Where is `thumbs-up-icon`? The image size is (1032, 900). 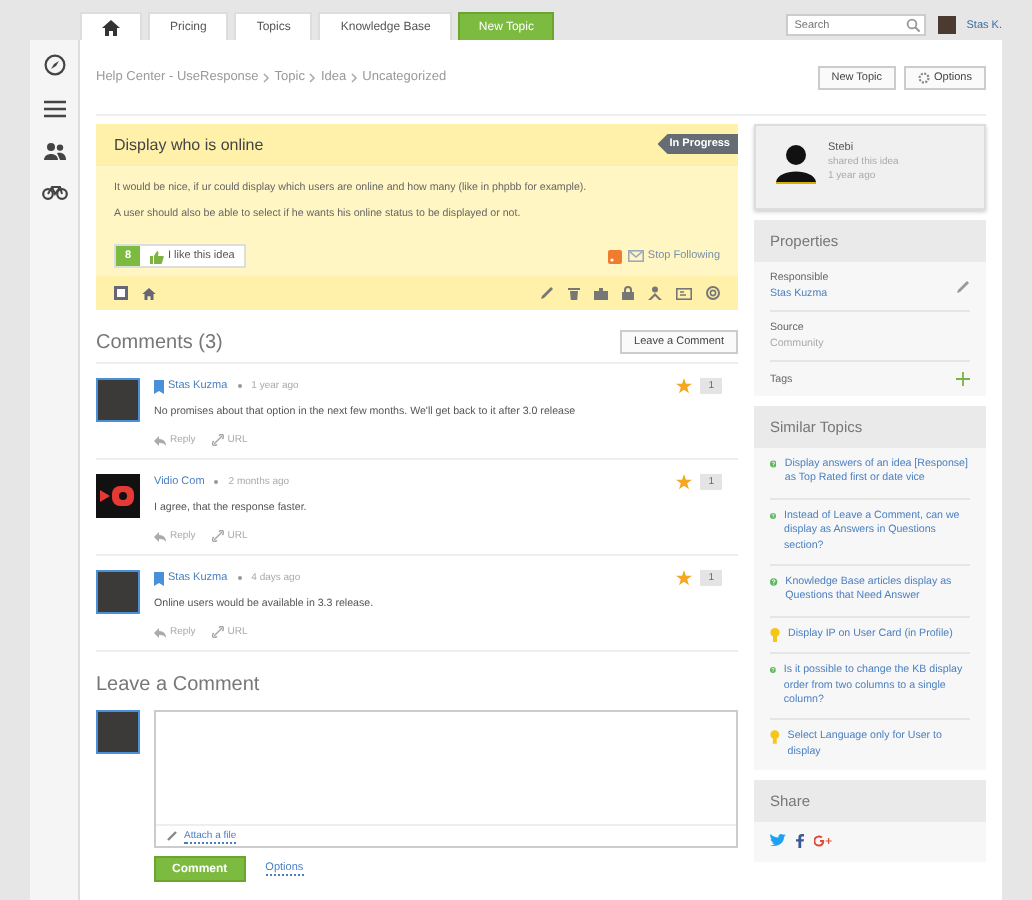
thumbs-up-icon is located at coordinates (157, 256).